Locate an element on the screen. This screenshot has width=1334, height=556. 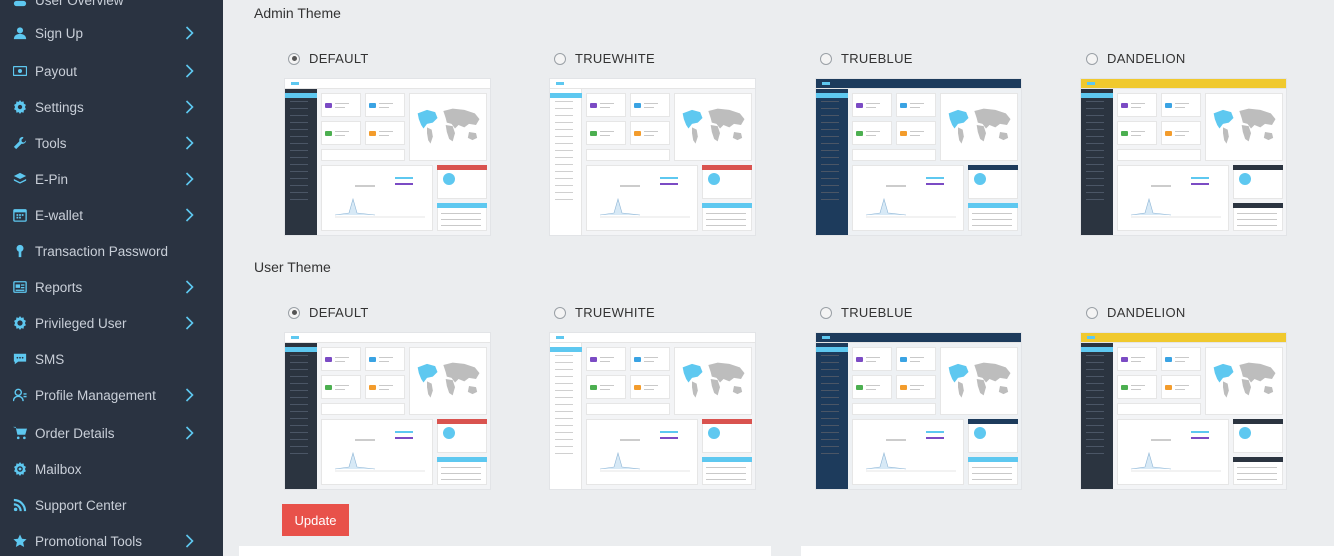
sidebar-item-label: E-wallet is located at coordinates (59, 215).